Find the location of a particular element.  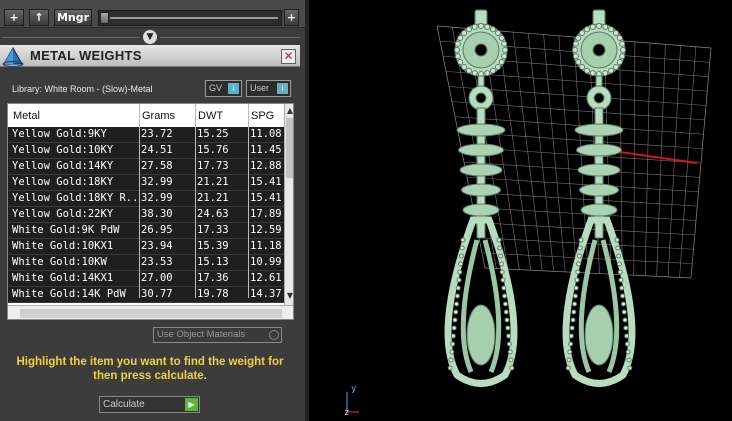

add-button: + is located at coordinates (14, 17).